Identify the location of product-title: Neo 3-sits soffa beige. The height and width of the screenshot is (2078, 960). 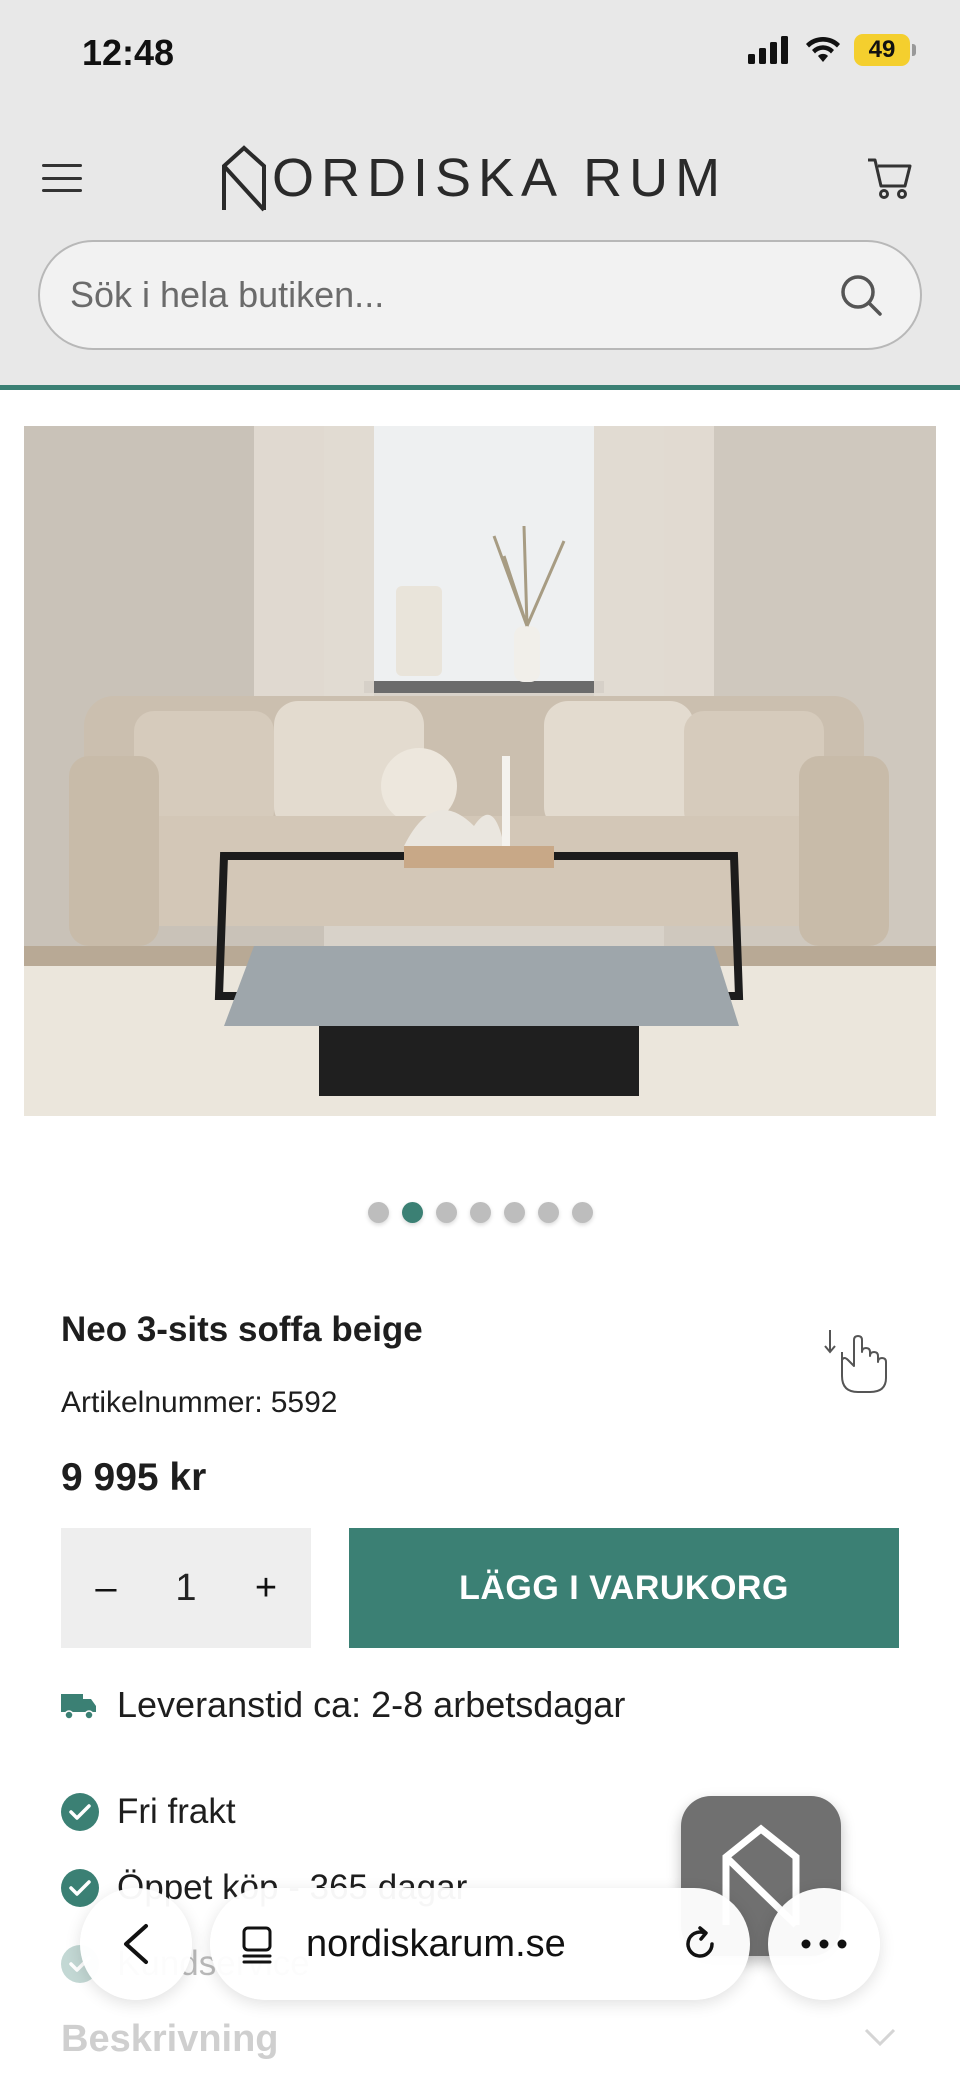
(242, 1329).